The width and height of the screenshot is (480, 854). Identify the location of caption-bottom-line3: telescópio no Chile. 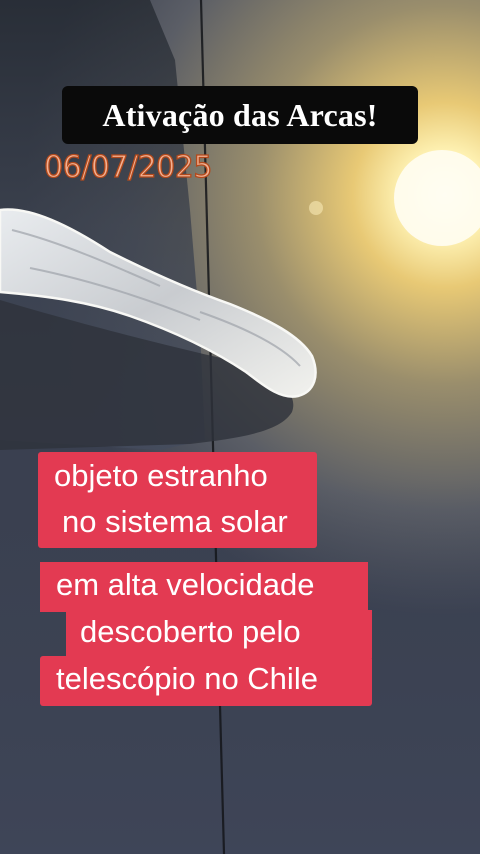
(187, 678).